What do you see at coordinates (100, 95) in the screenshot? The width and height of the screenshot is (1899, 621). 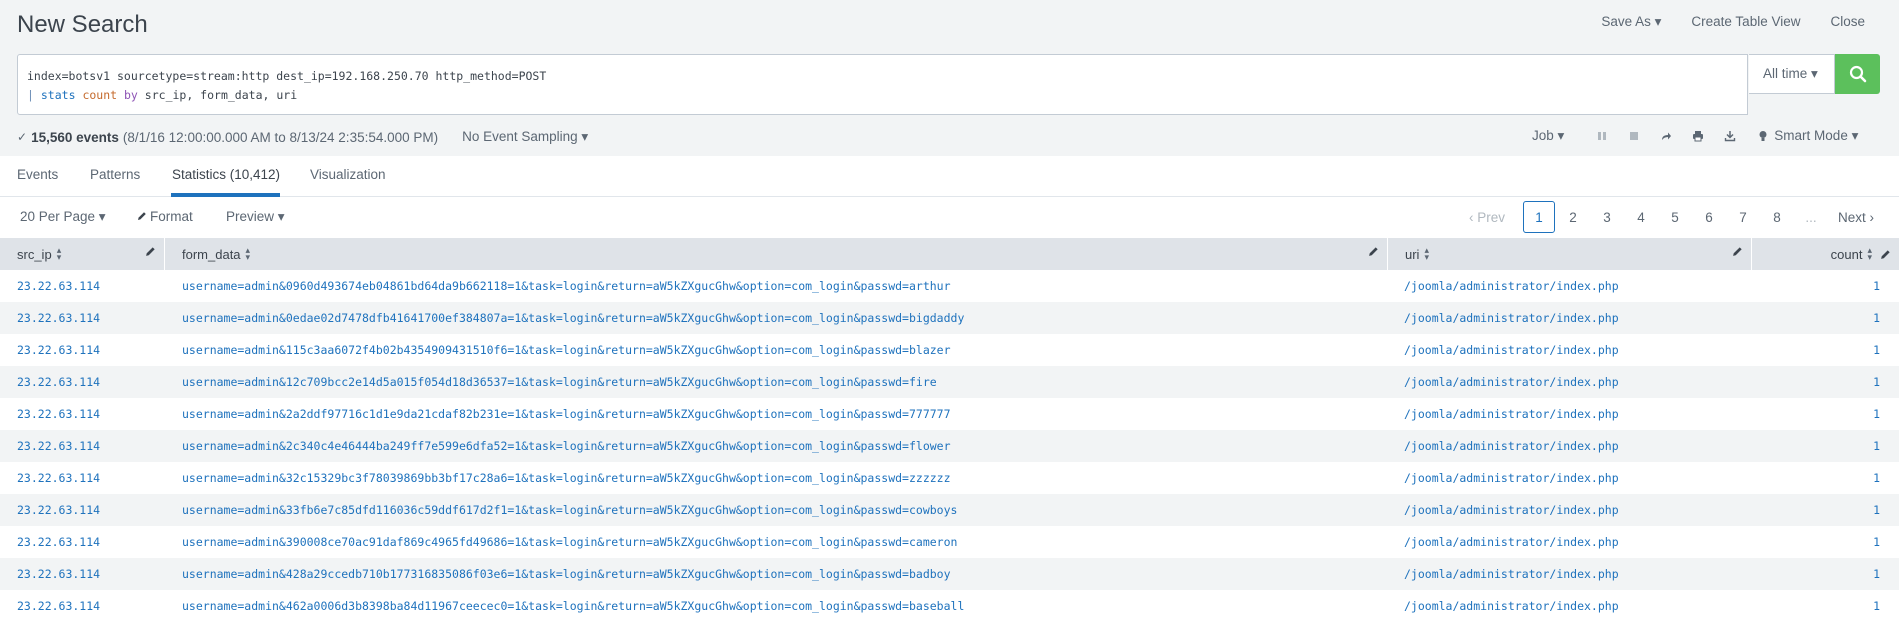 I see `query-function: count` at bounding box center [100, 95].